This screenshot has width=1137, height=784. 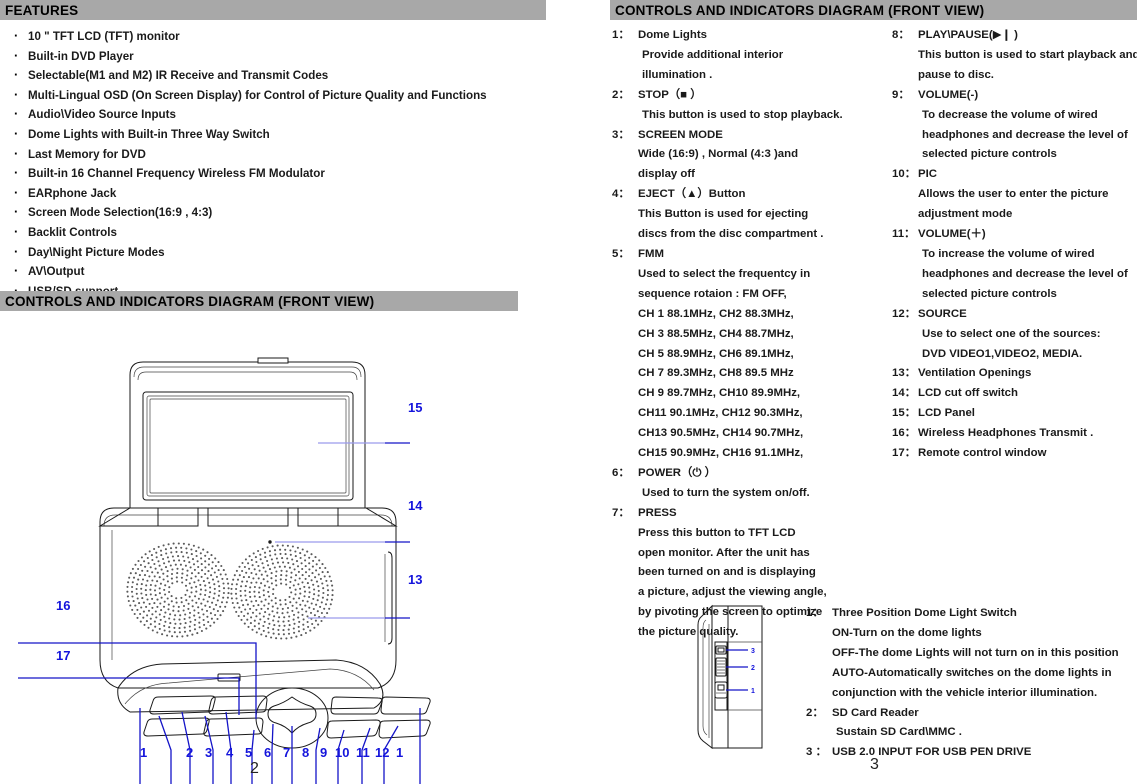 What do you see at coordinates (621, 134) in the screenshot?
I see `control-entry-number: 3：` at bounding box center [621, 134].